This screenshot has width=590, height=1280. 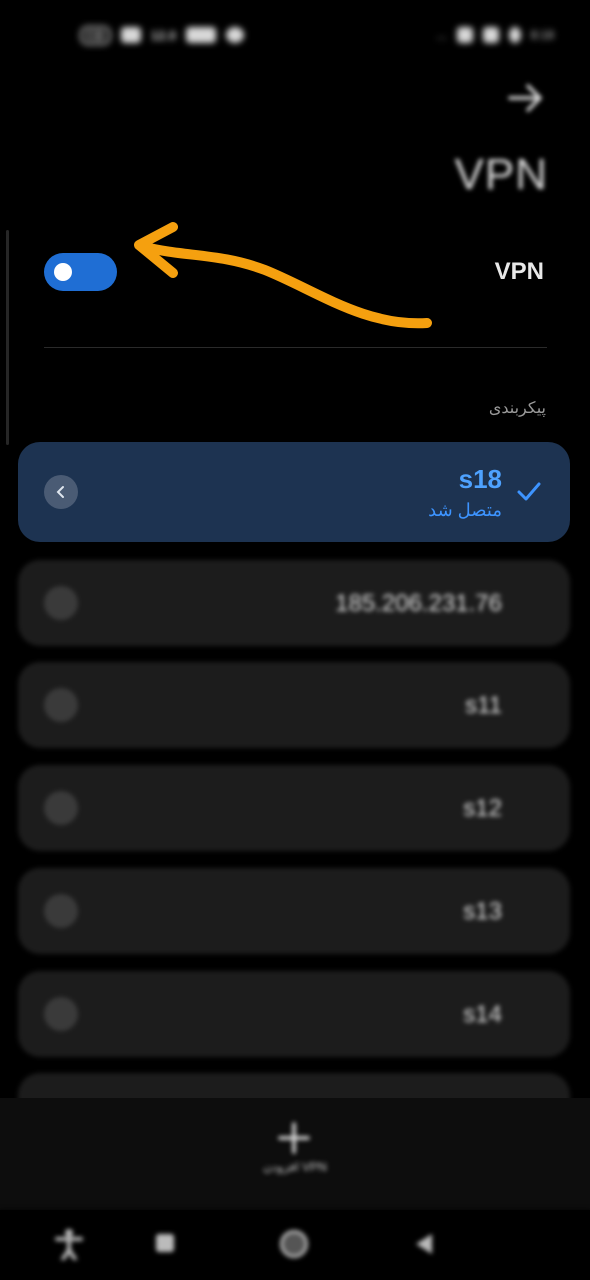 What do you see at coordinates (514, 35) in the screenshot?
I see `battery-icon` at bounding box center [514, 35].